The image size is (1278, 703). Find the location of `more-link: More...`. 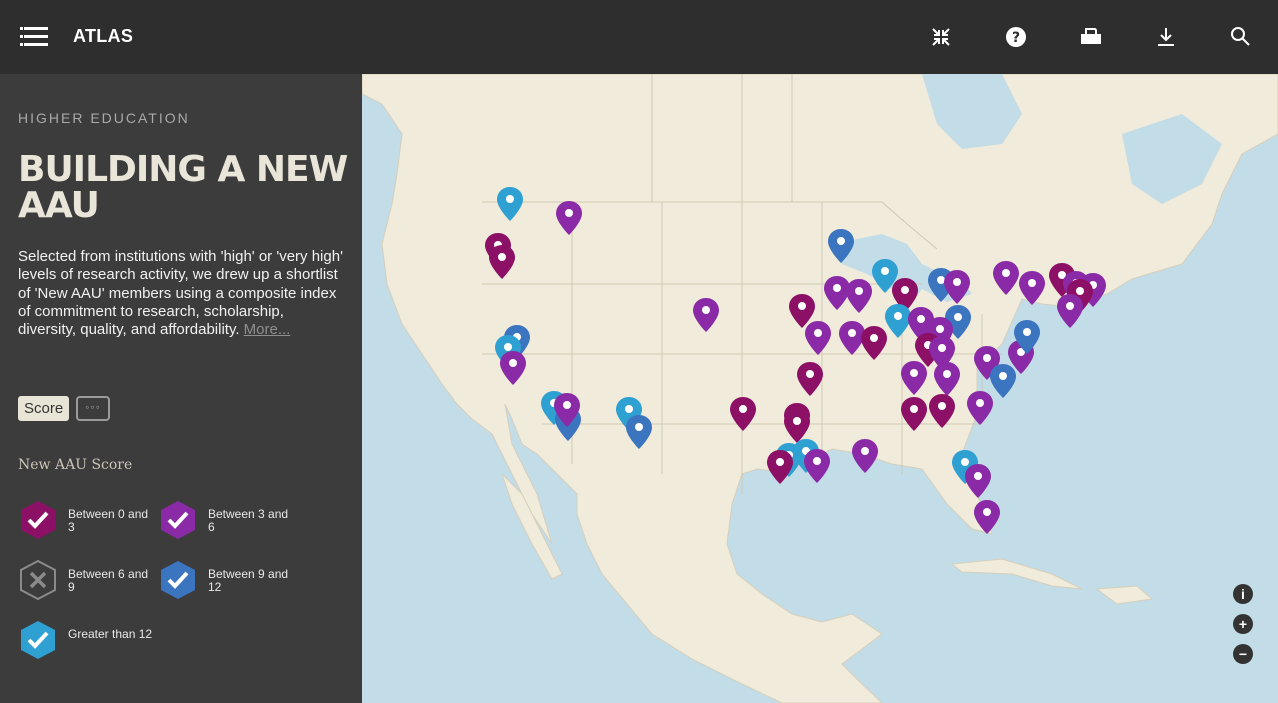

more-link: More... is located at coordinates (267, 329).